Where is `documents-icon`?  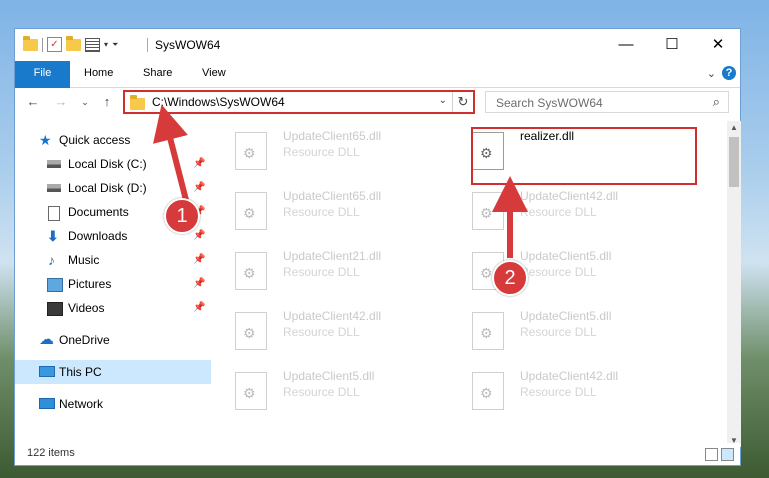 documents-icon is located at coordinates (54, 213).